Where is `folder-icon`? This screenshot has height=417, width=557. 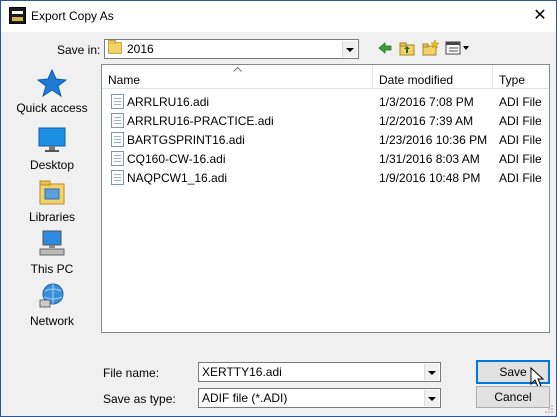
folder-icon is located at coordinates (115, 47).